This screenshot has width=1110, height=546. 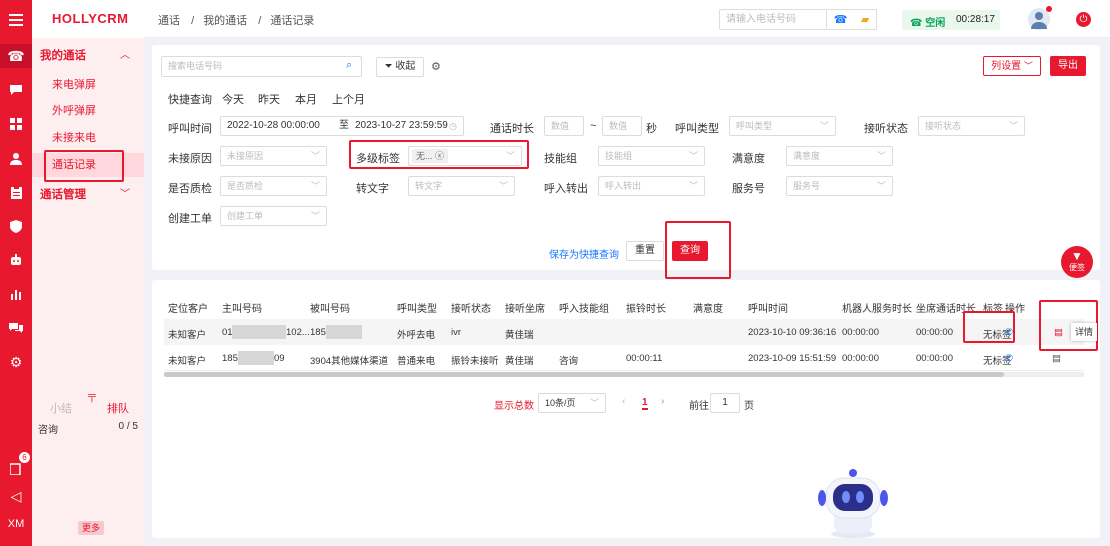 I want to click on horizontal-scrollbar, so click(x=624, y=374).